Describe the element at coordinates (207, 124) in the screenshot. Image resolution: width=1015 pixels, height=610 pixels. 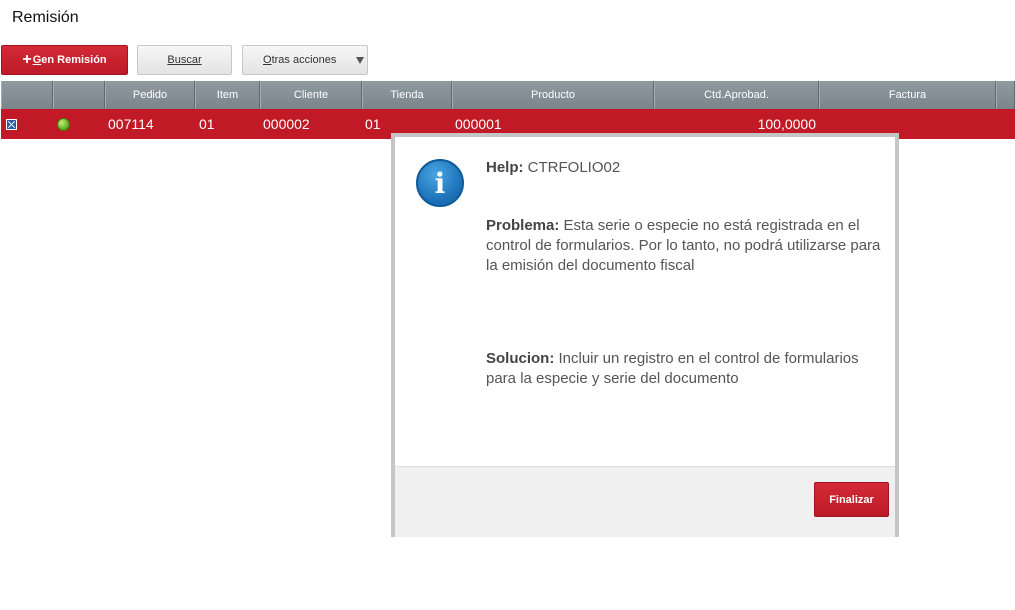
I see `cell-item: 01` at that location.